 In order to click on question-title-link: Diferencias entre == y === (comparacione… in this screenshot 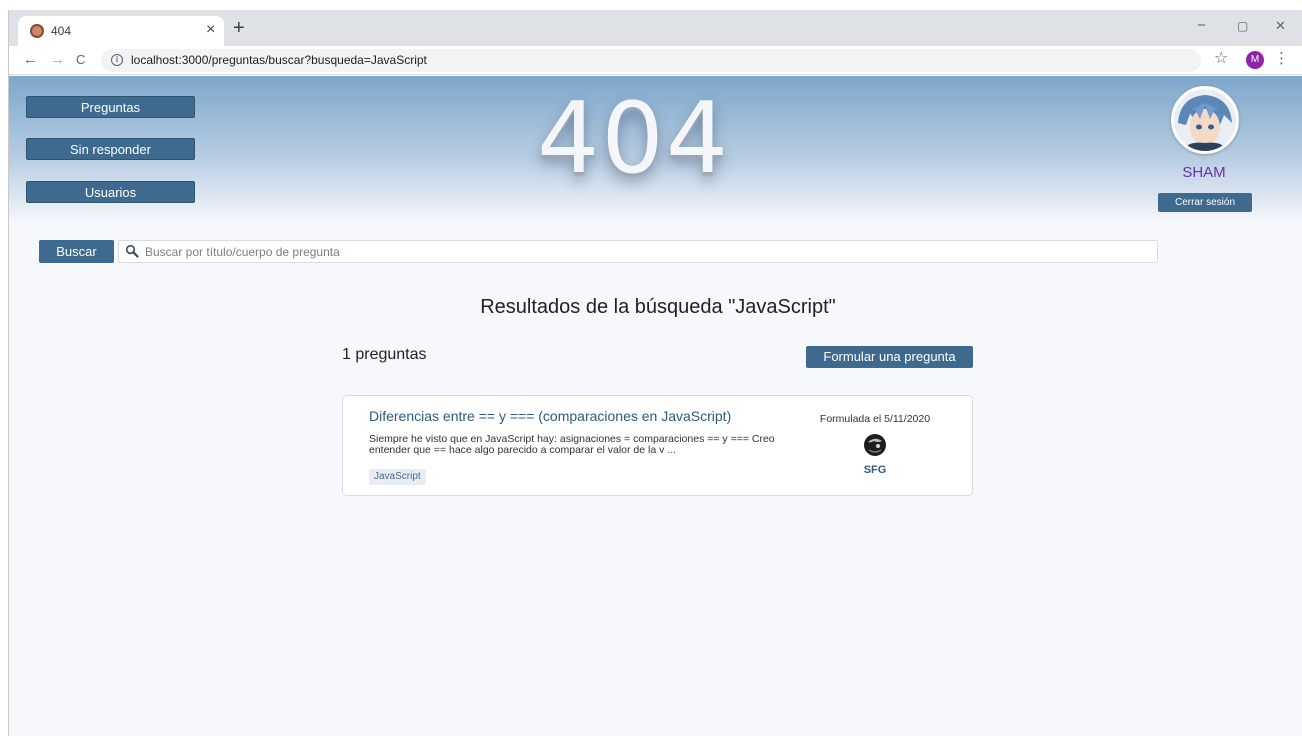, I will do `click(550, 416)`.